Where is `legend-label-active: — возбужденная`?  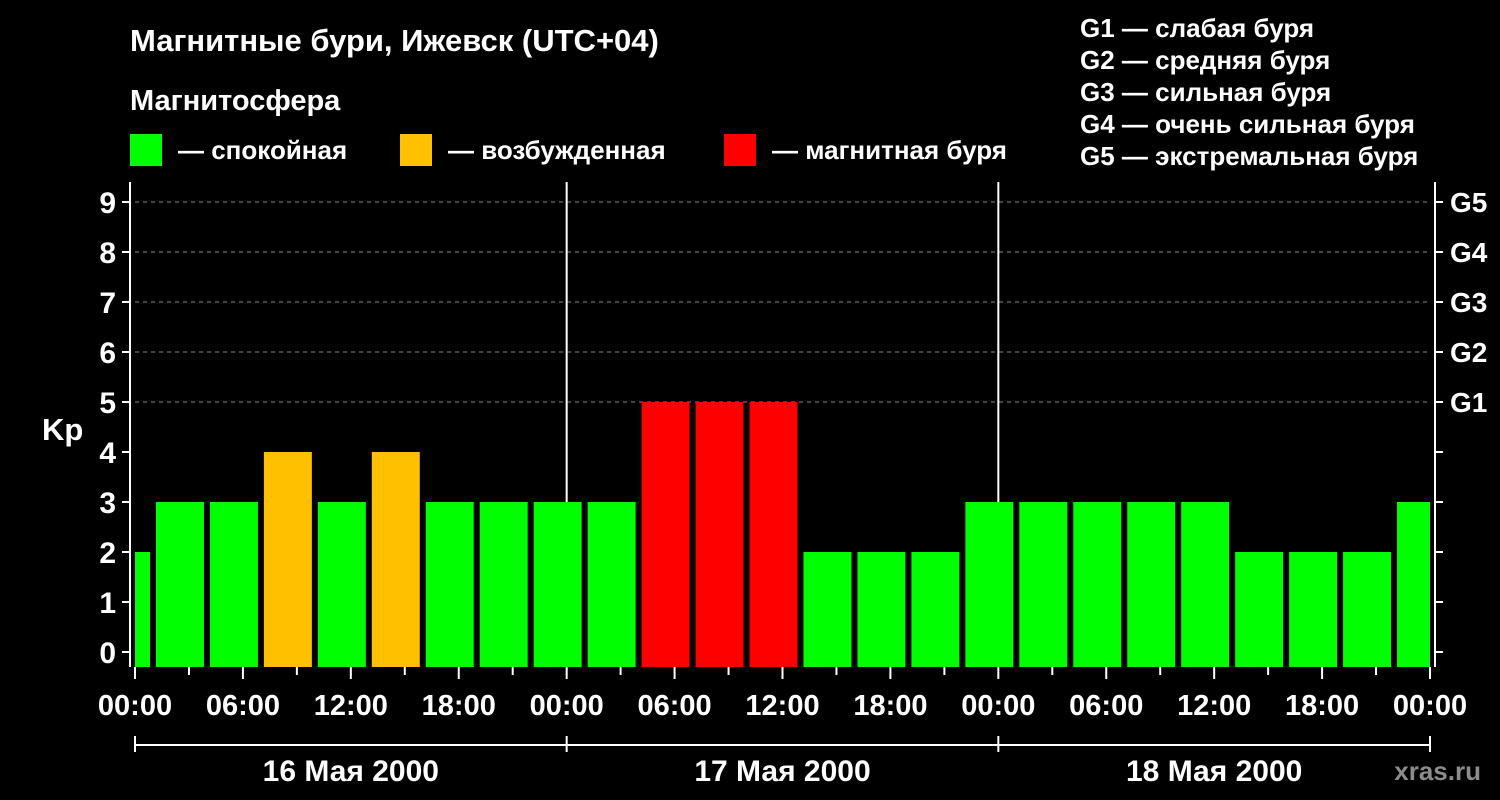 legend-label-active: — возбужденная is located at coordinates (557, 150).